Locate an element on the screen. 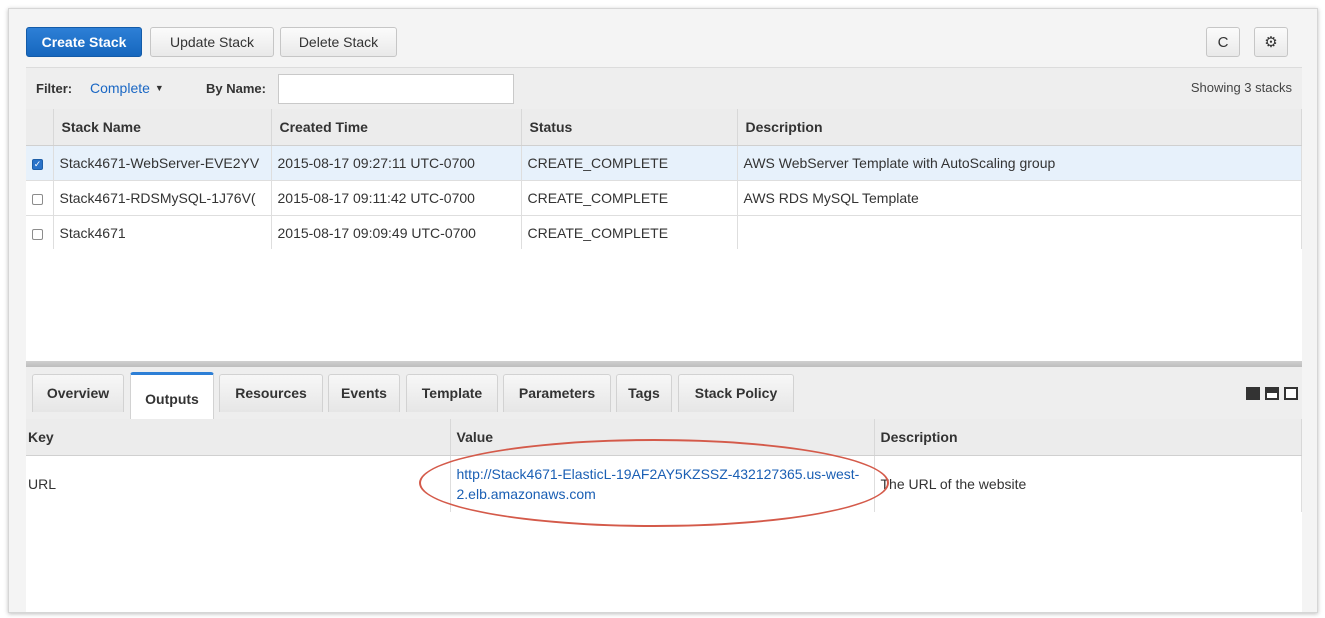 This screenshot has width=1325, height=618. by-name-label: By Name: is located at coordinates (236, 88).